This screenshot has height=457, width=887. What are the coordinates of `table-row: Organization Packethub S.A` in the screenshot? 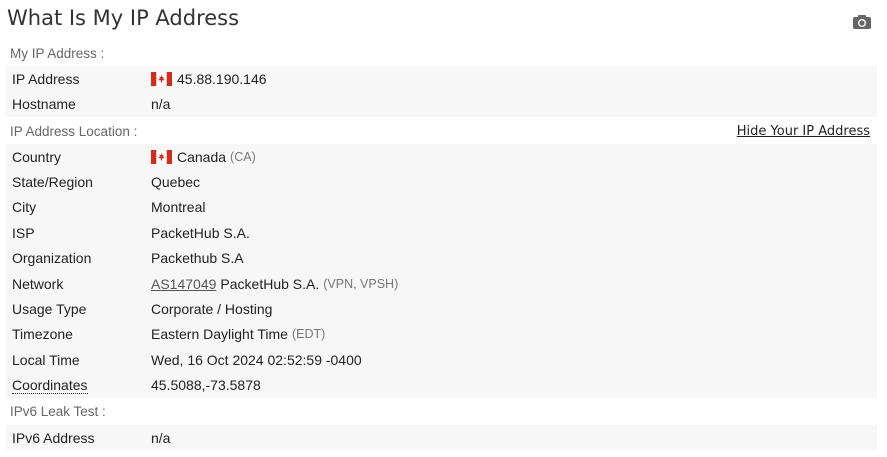 It's located at (441, 258).